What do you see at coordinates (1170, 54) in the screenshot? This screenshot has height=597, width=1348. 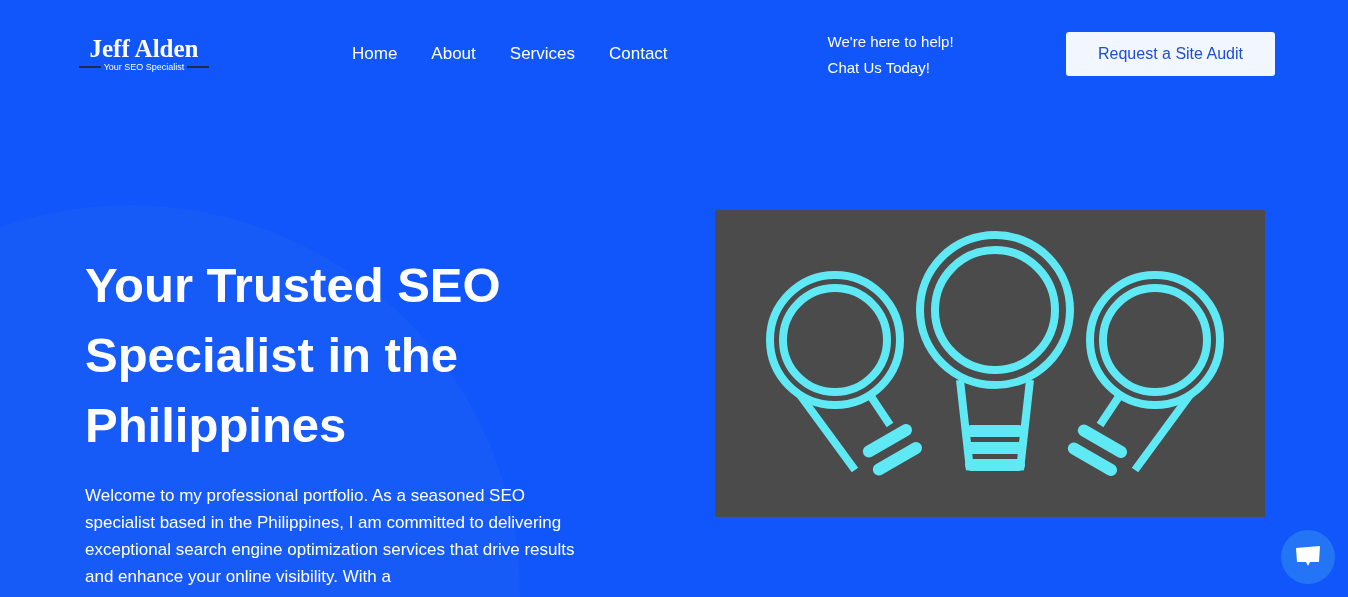 I see `request-audit-button: Request a Site Audit` at bounding box center [1170, 54].